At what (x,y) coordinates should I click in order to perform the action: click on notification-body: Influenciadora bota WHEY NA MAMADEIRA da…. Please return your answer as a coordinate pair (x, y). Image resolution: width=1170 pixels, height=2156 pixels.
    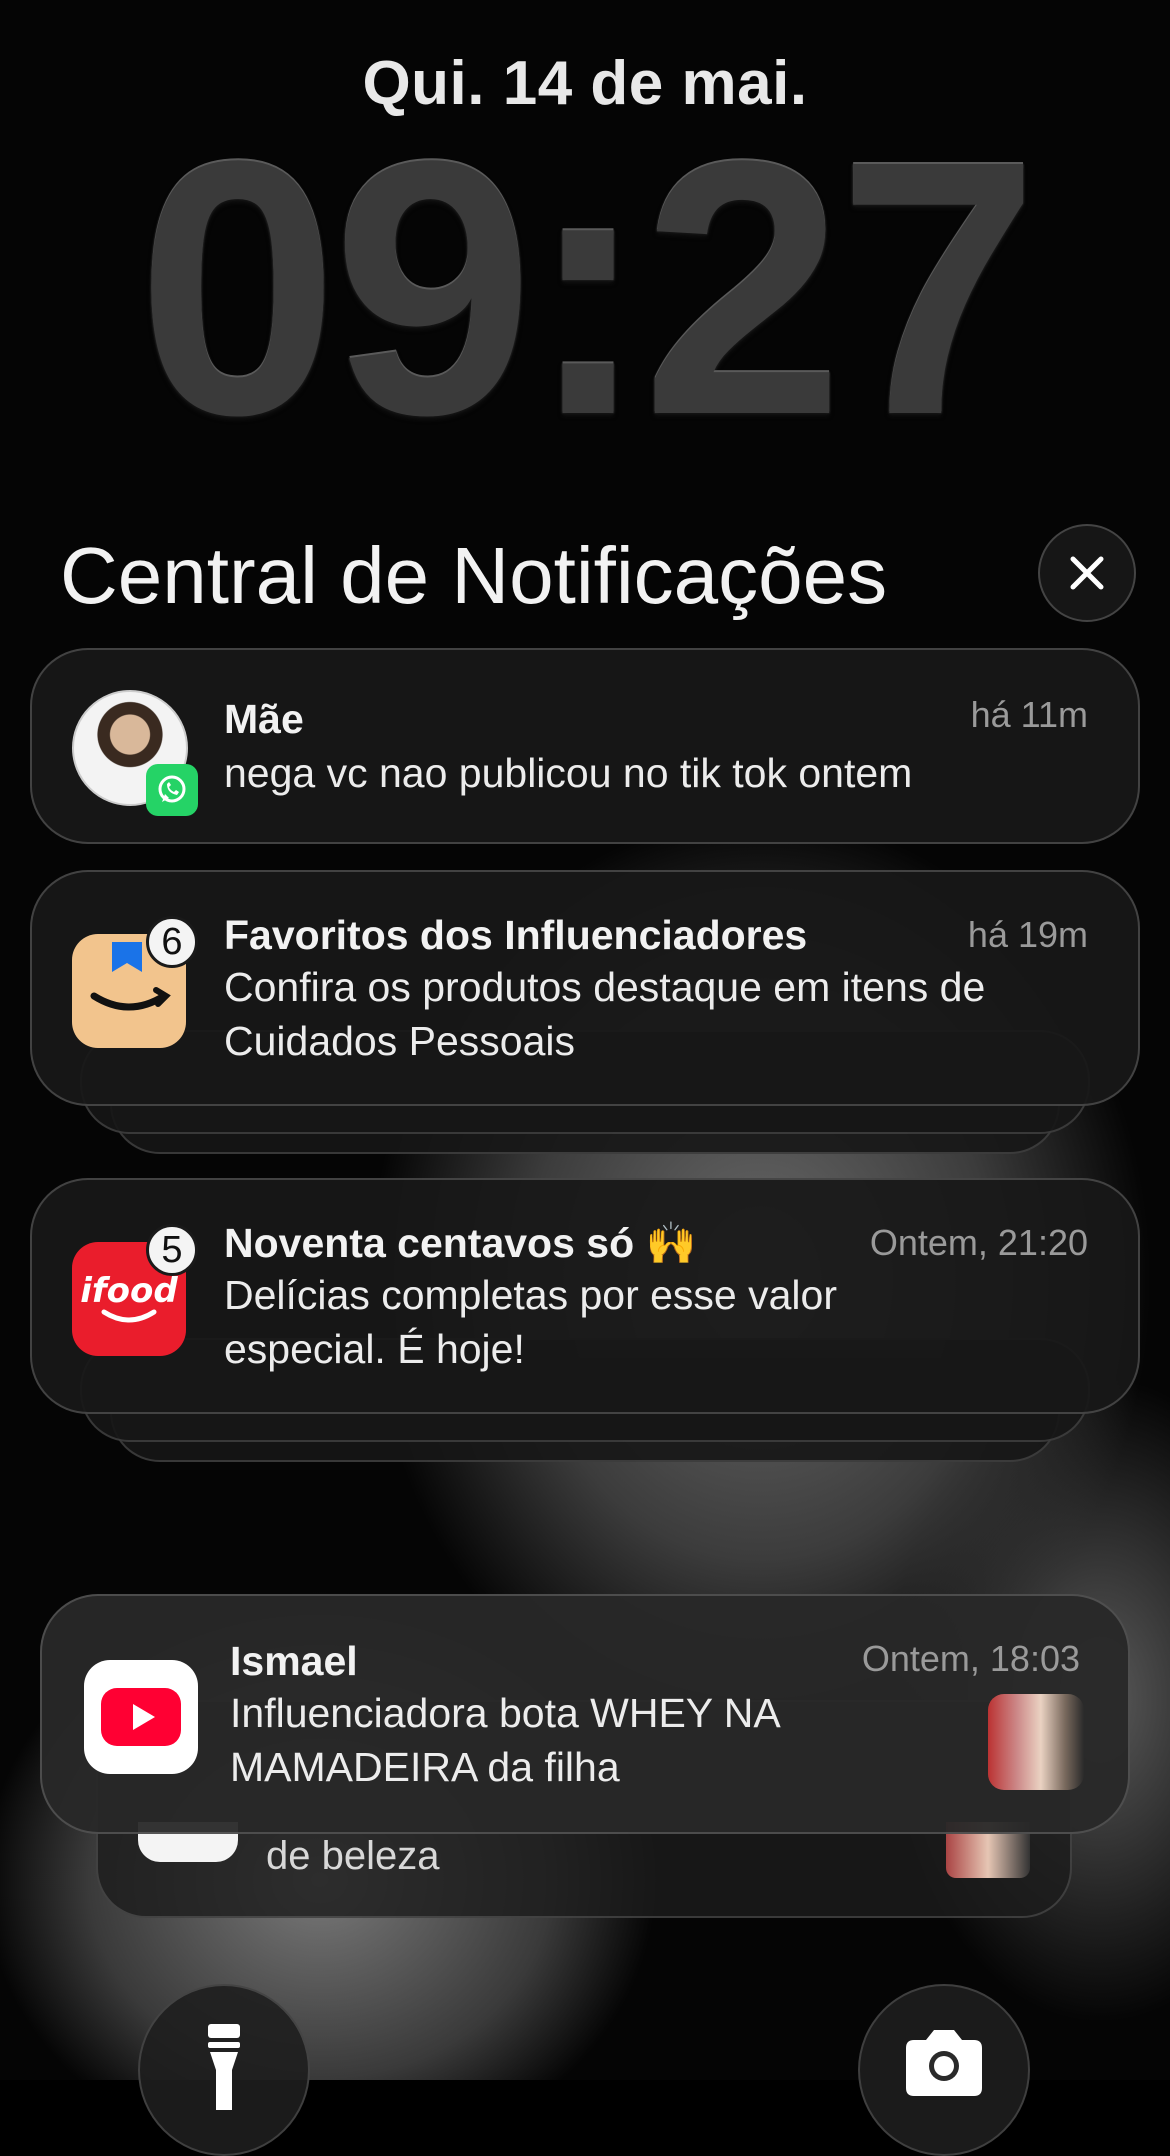
    Looking at the image, I should click on (504, 1740).